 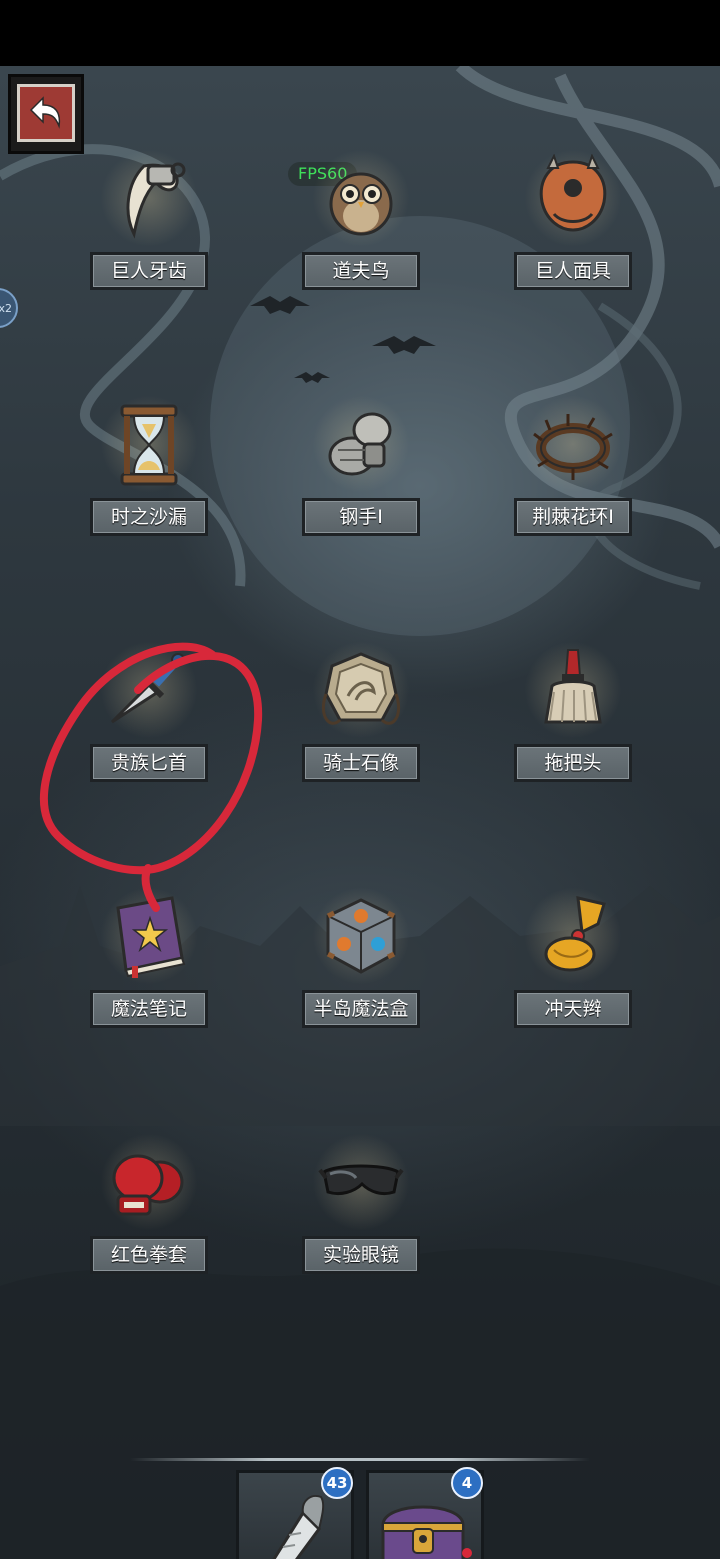 I want to click on item-name: 道夫鸟, so click(x=361, y=271).